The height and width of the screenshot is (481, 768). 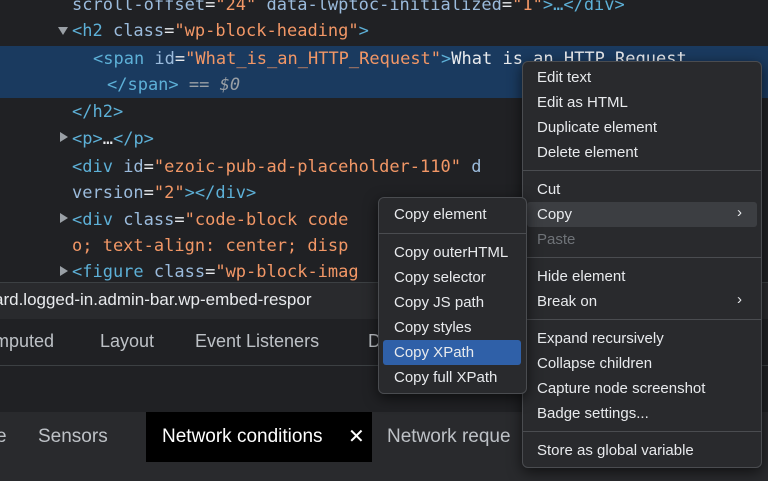 I want to click on menu-item-copy-element: Copy element, so click(x=440, y=214).